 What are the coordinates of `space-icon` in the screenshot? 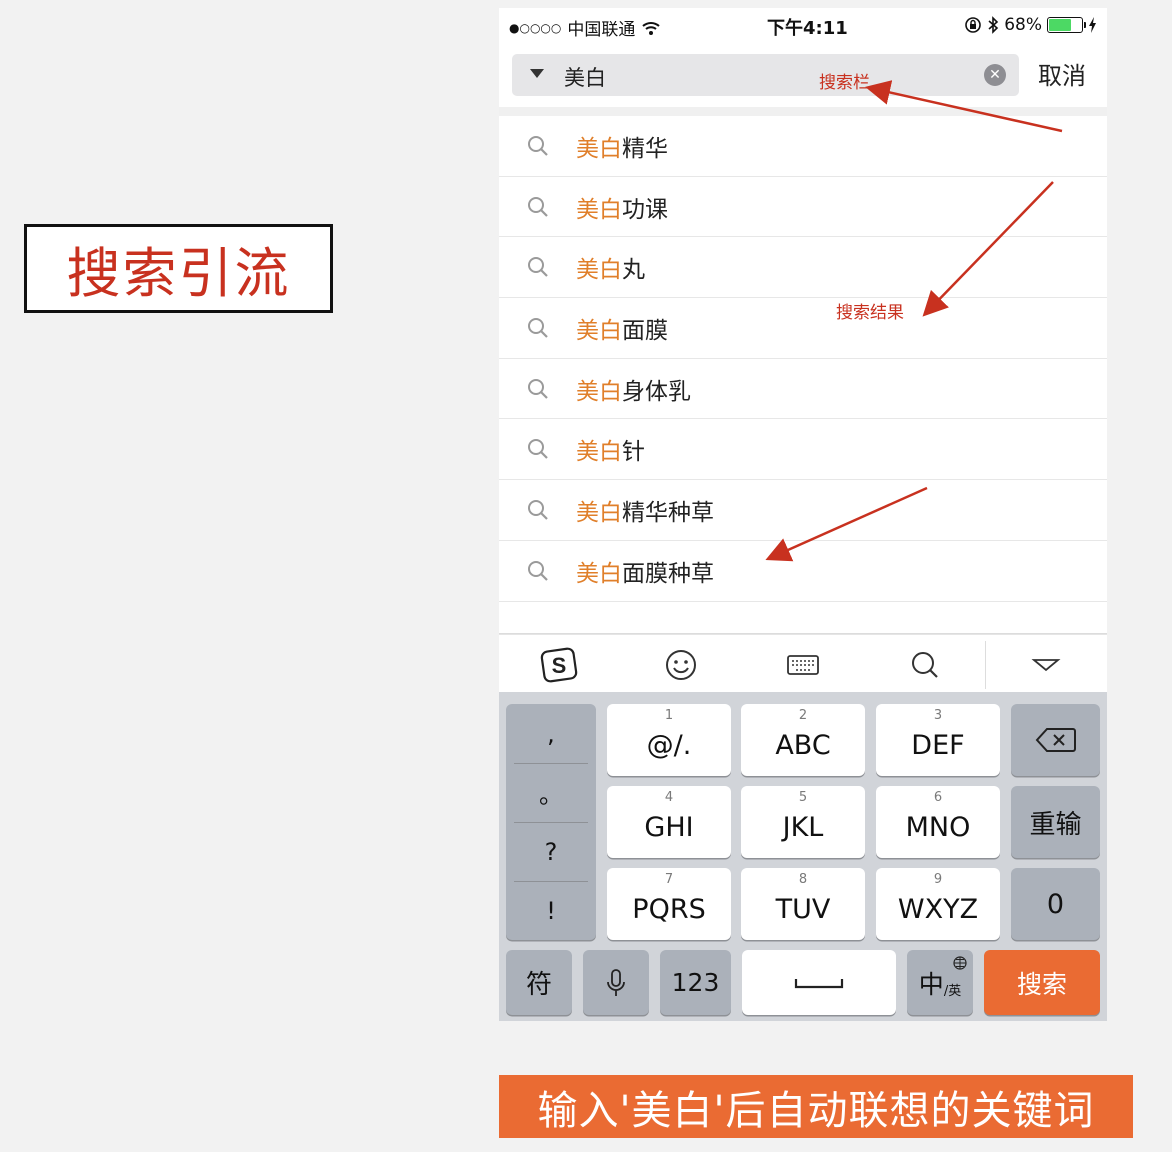 It's located at (819, 983).